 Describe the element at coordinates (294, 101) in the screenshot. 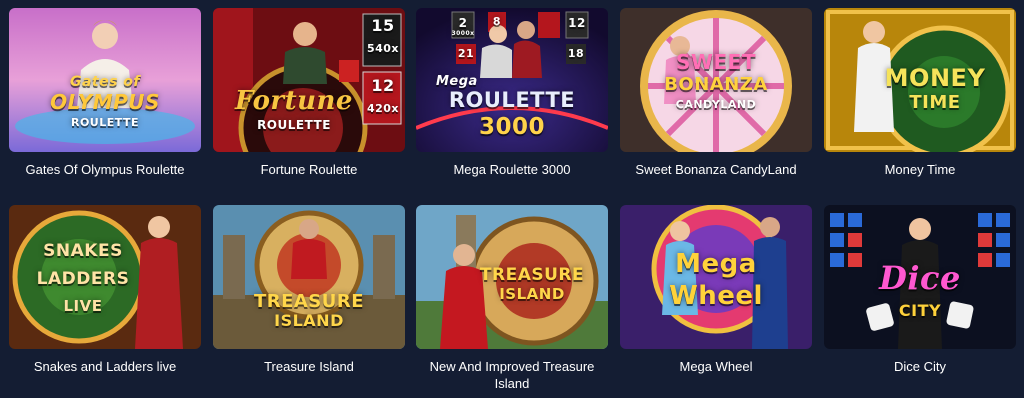

I see `logo-line-1: Fortune` at that location.